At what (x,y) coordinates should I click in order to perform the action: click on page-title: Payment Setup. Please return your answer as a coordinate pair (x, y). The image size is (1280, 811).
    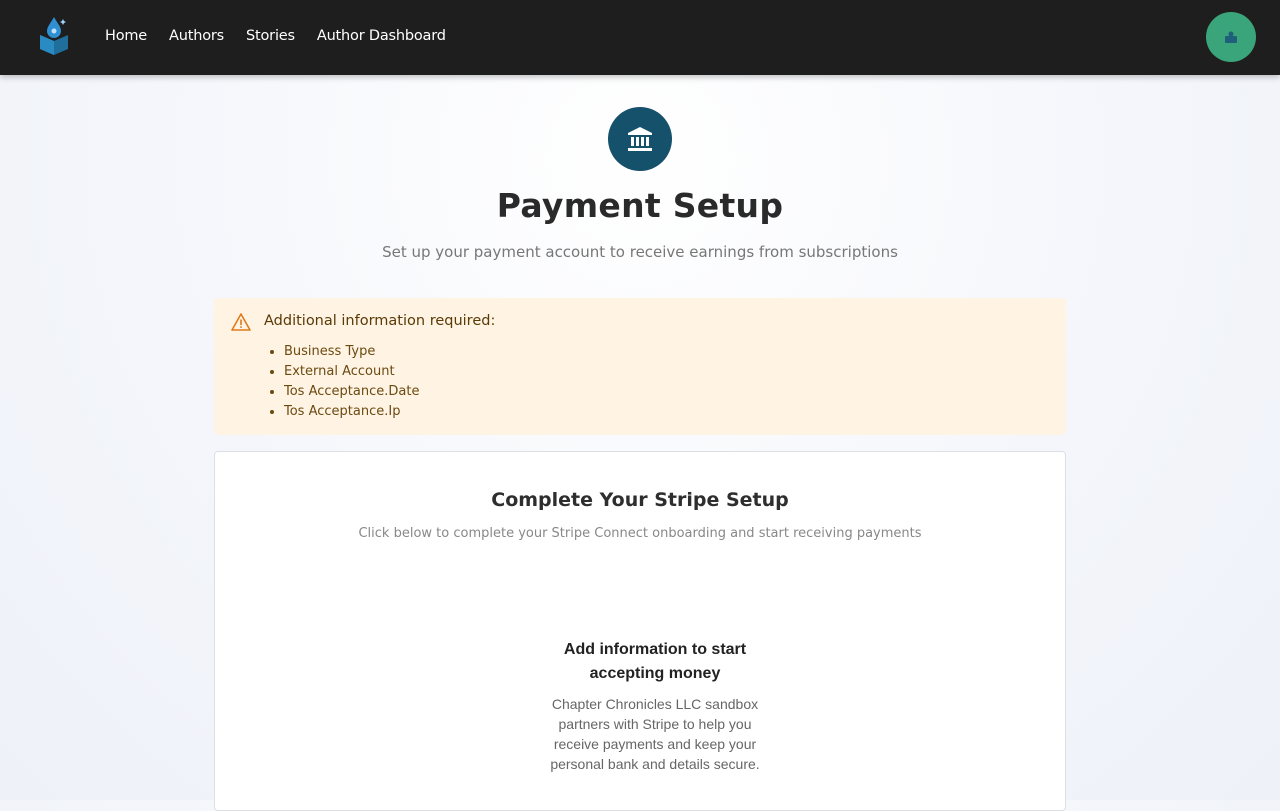
    Looking at the image, I should click on (640, 205).